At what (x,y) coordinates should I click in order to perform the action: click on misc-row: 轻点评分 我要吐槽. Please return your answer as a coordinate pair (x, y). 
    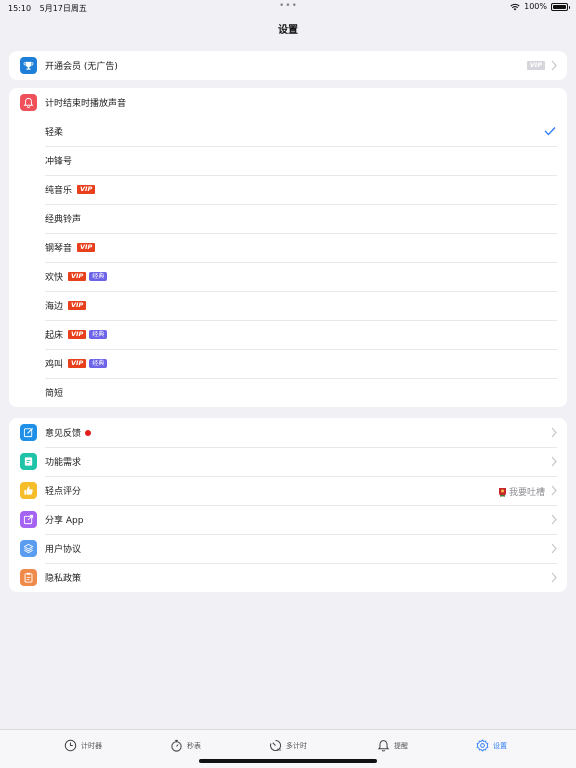
    Looking at the image, I should click on (288, 490).